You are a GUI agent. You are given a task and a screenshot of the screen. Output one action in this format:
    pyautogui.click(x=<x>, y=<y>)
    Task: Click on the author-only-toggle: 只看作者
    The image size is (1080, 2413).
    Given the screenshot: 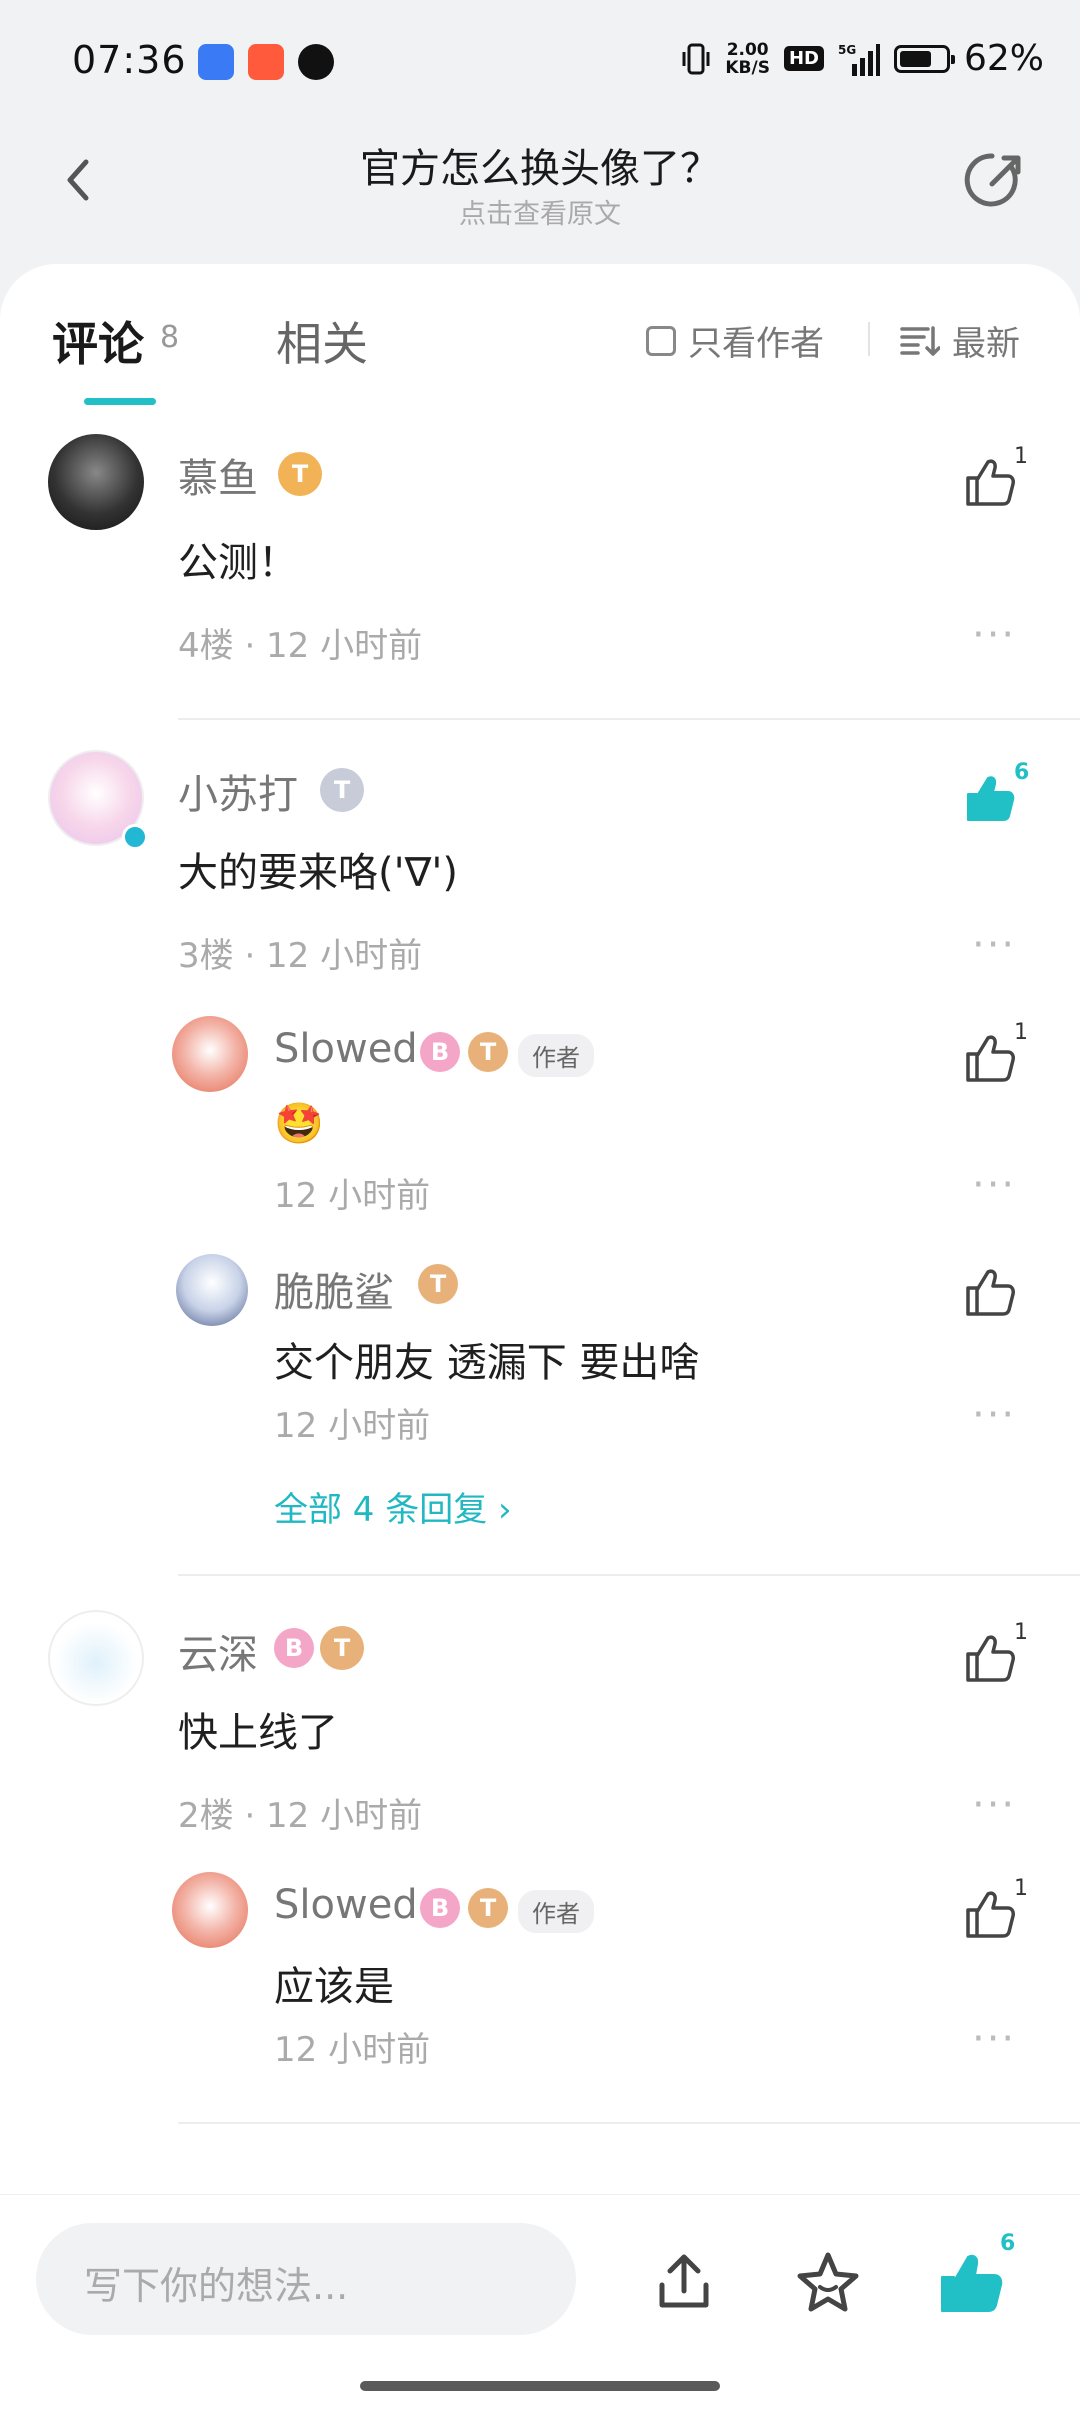 What is the action you would take?
    pyautogui.click(x=735, y=340)
    